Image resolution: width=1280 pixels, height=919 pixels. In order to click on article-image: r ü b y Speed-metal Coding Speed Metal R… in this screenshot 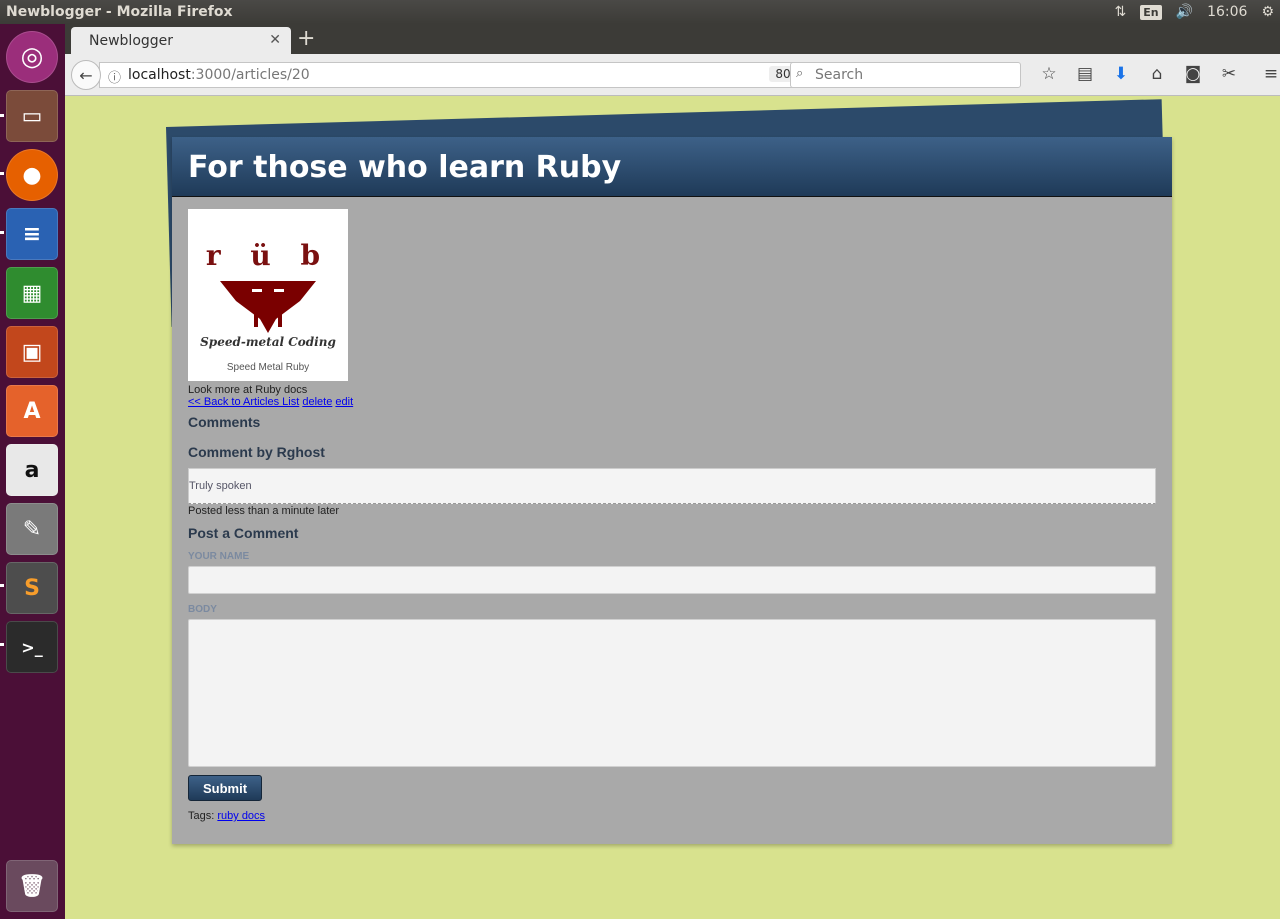, I will do `click(268, 295)`.